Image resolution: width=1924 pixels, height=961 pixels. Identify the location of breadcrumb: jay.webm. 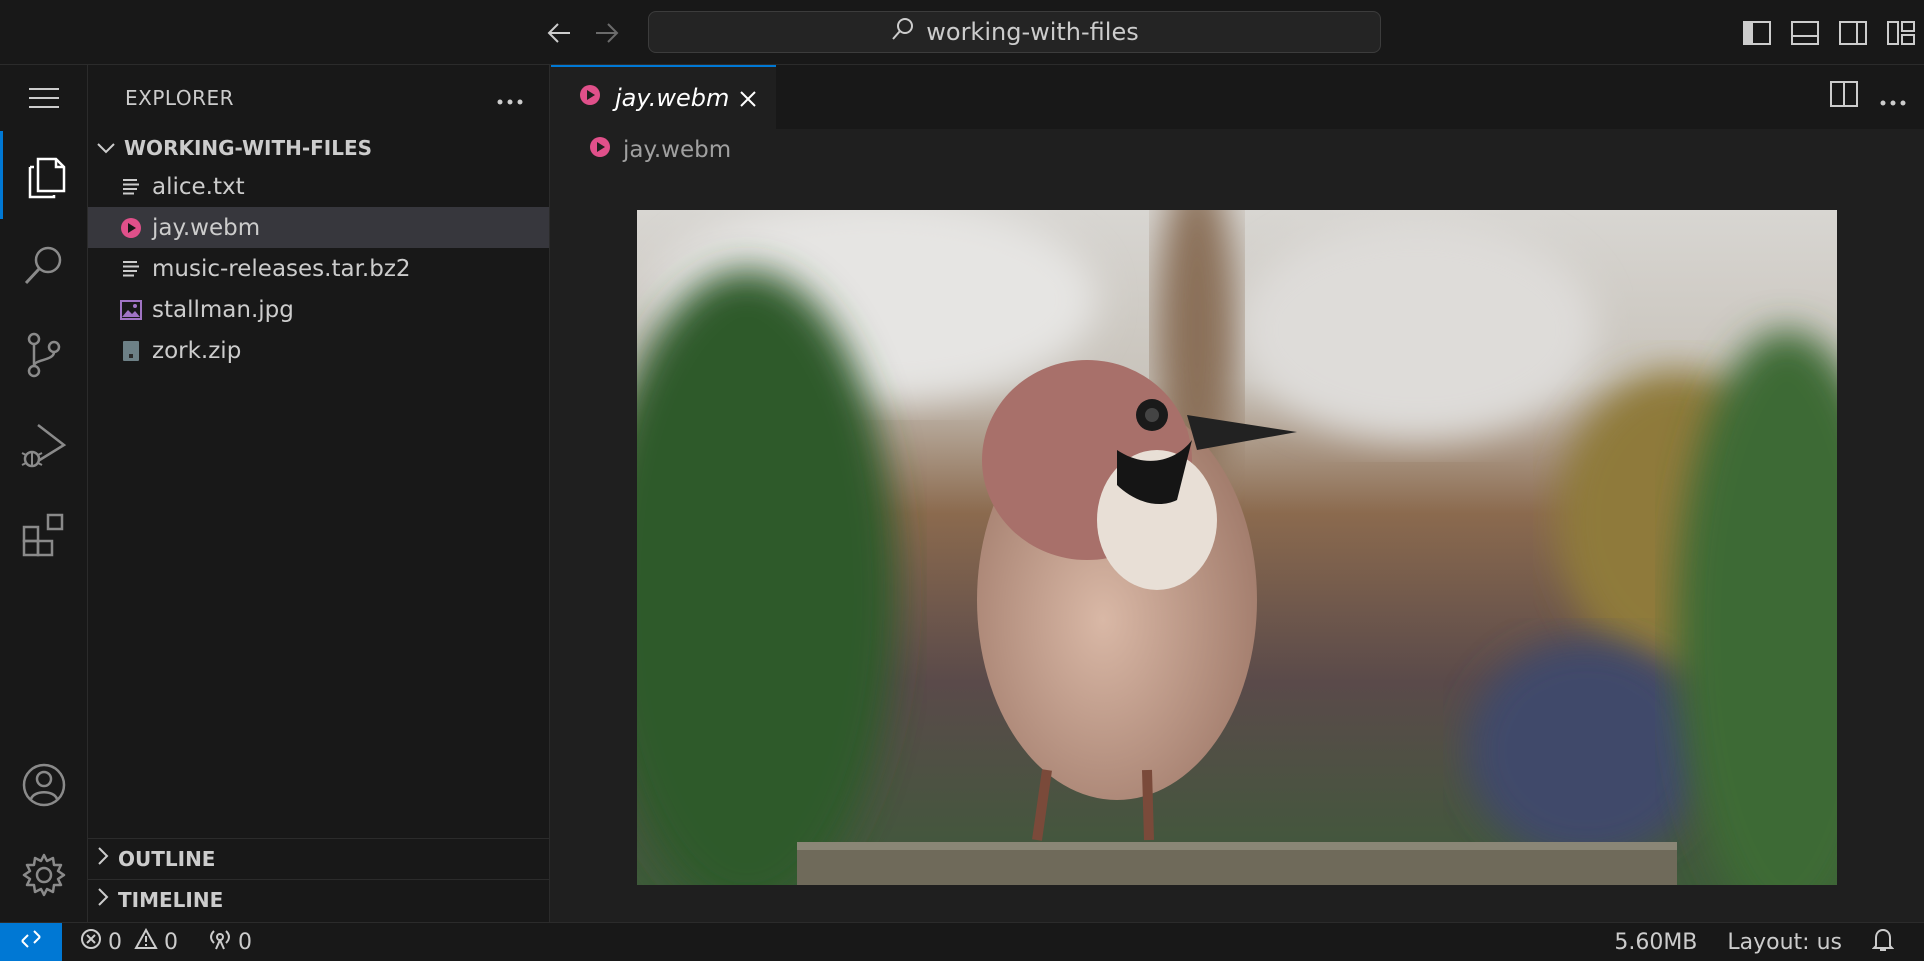
(1237, 150).